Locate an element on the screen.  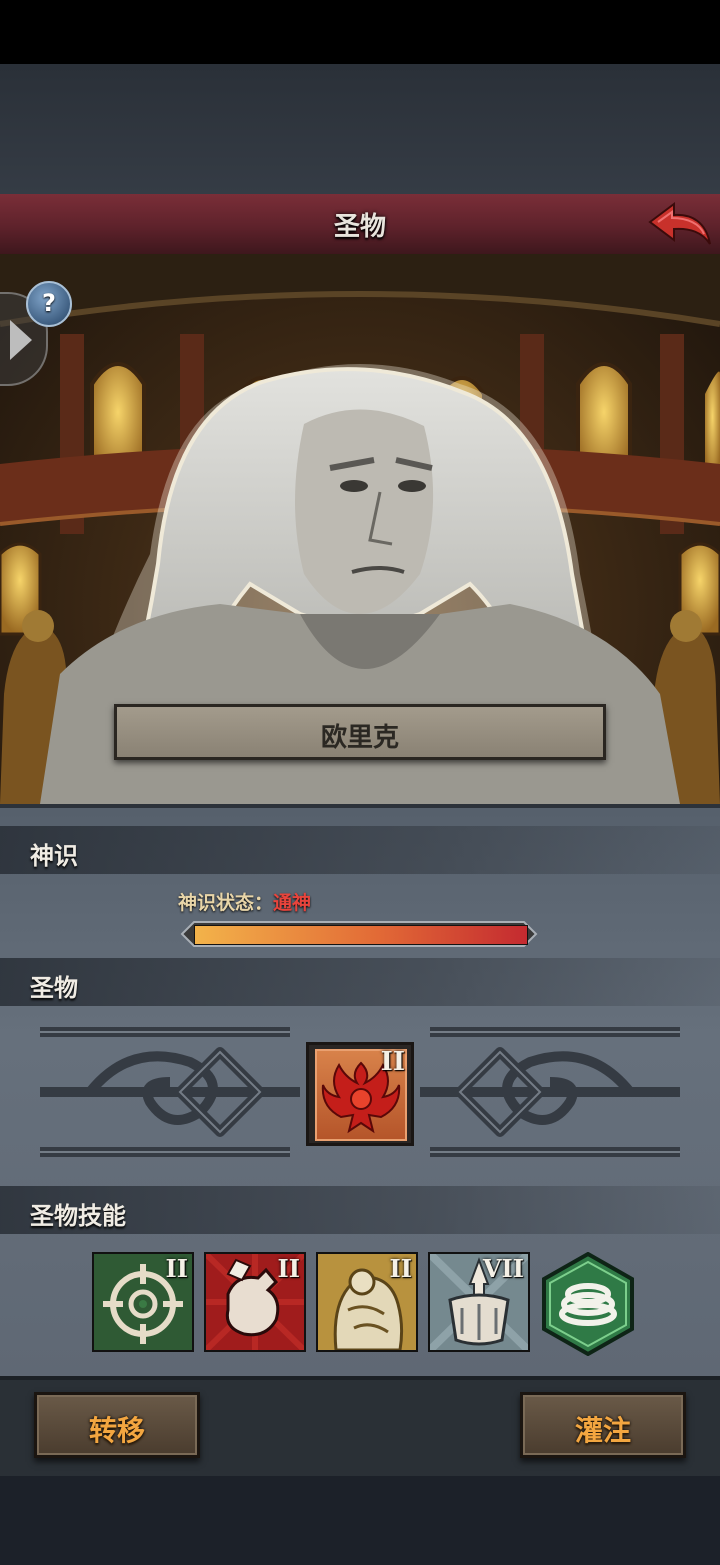
divine-progress-fill is located at coordinates (361, 935).